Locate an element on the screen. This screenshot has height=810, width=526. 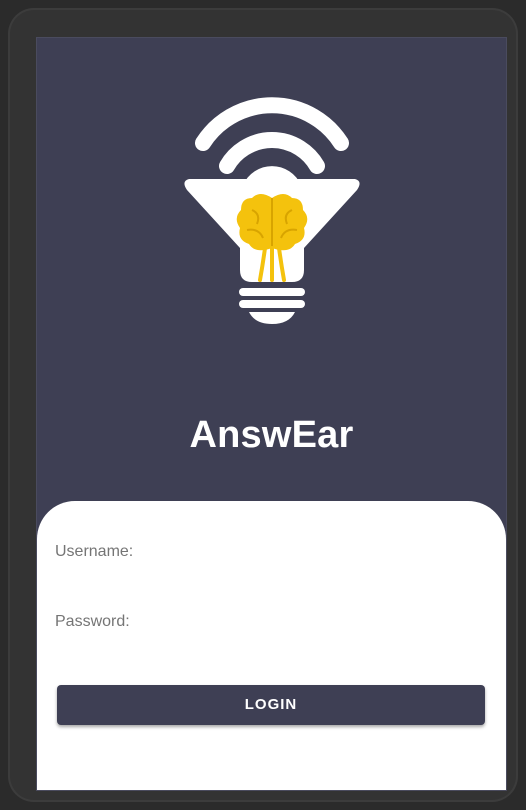
password-label: Password: is located at coordinates (92, 621).